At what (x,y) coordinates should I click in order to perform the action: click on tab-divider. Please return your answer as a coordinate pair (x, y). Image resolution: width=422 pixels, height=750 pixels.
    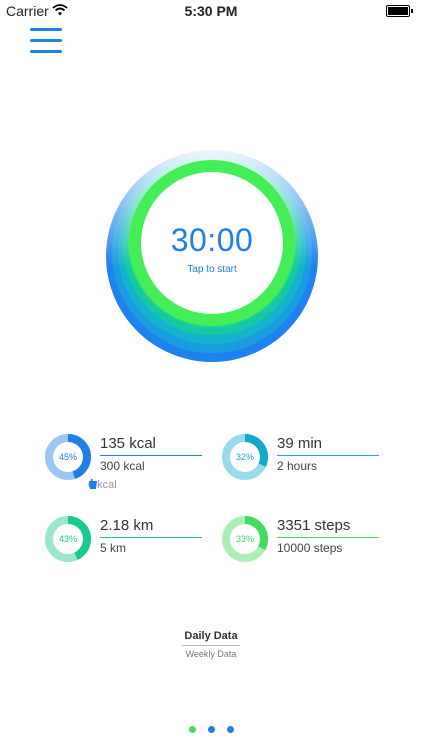
    Looking at the image, I should click on (211, 645).